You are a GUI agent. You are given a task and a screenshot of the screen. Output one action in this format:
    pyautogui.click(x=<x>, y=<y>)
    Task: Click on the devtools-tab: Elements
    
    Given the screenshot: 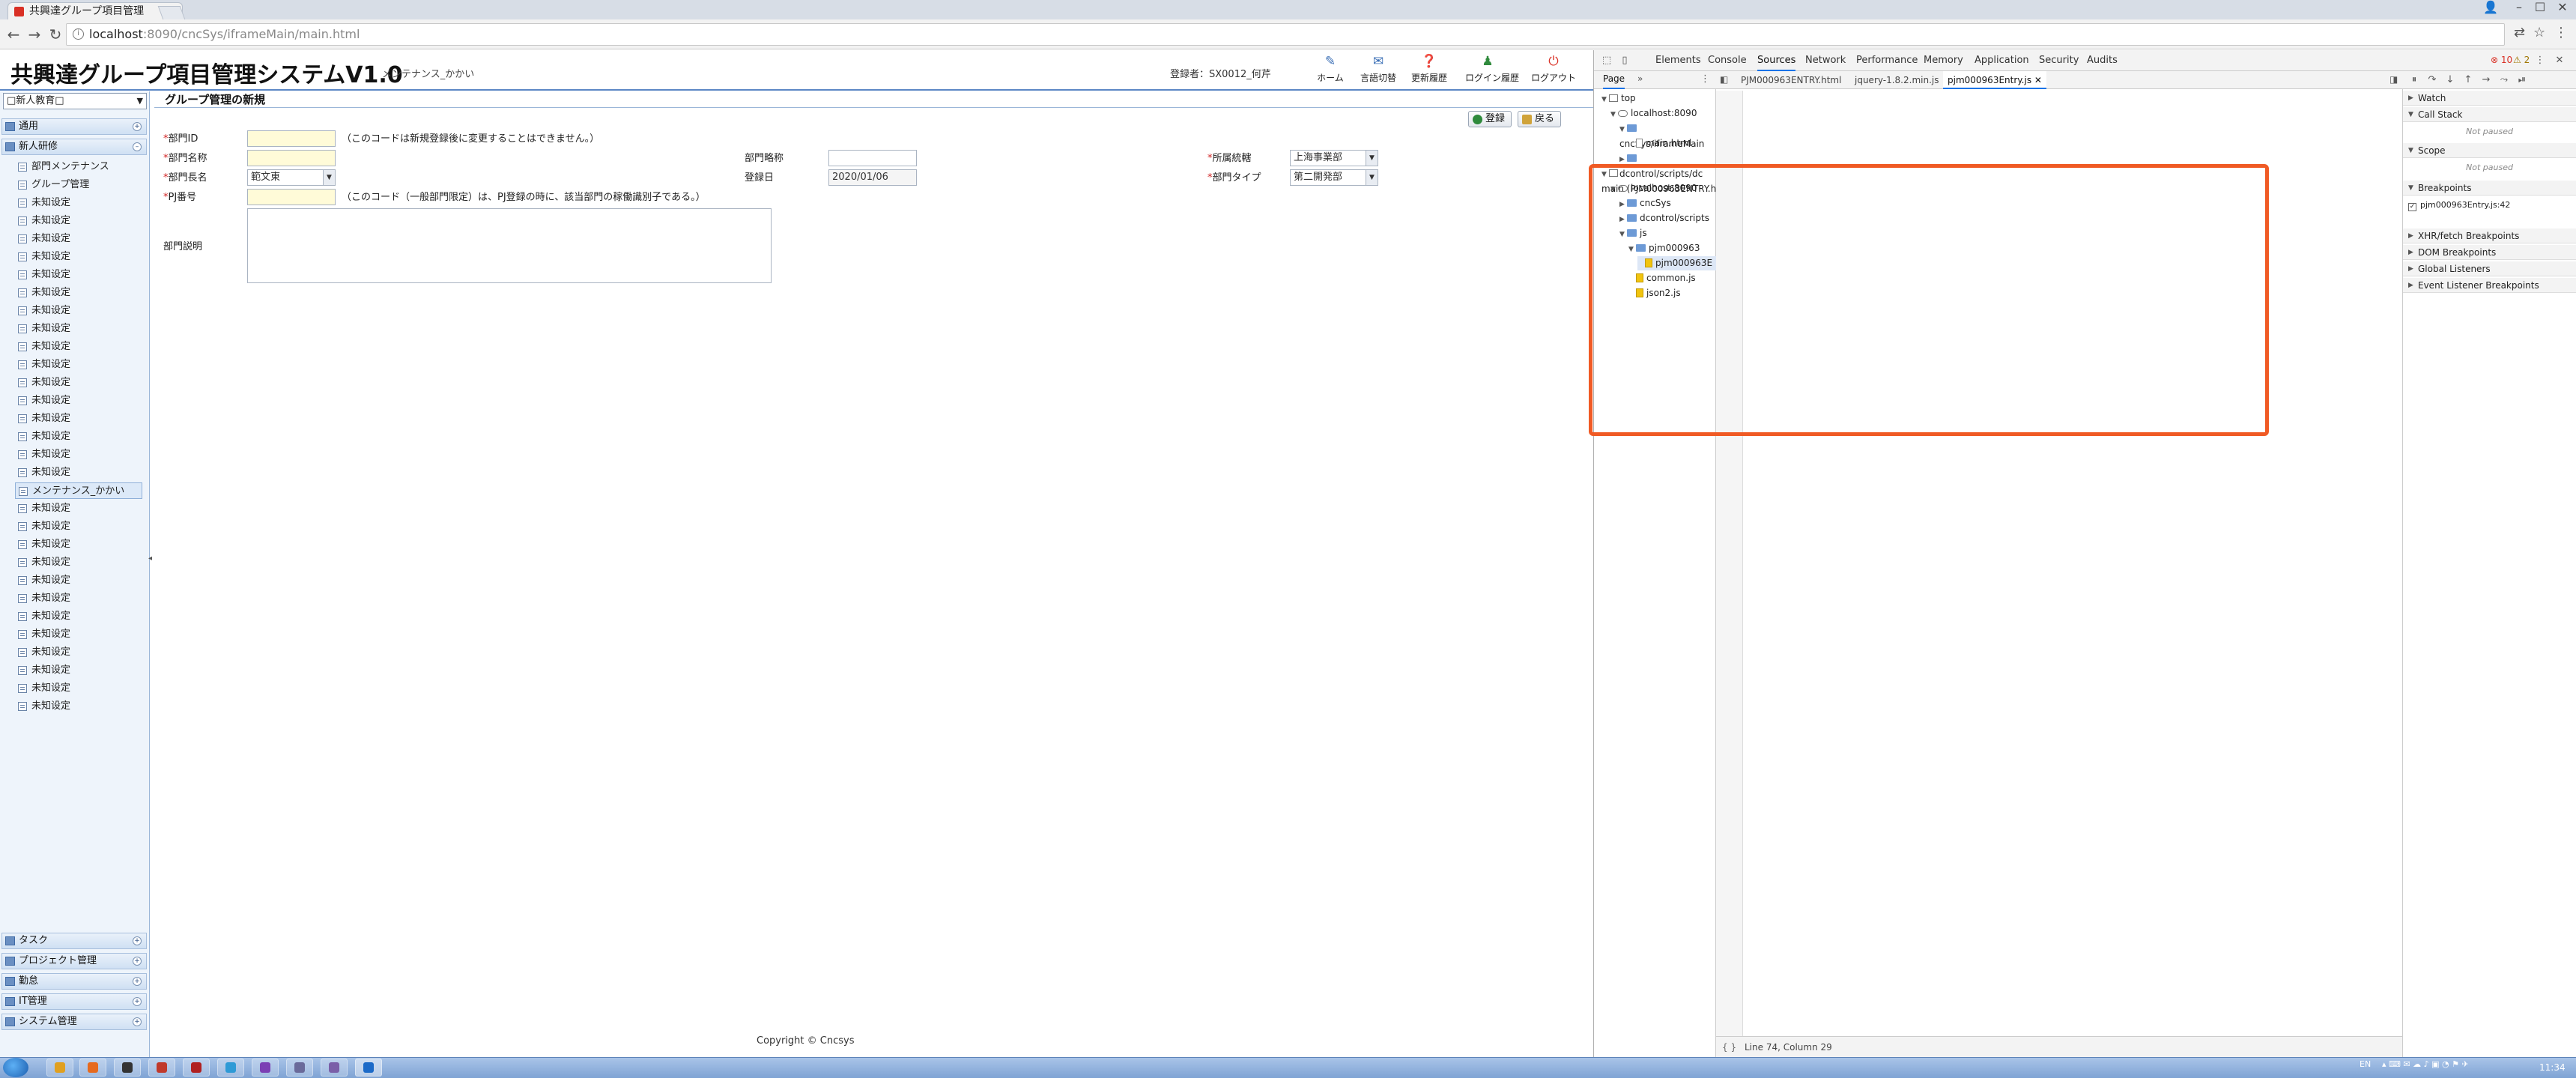 What is the action you would take?
    pyautogui.click(x=1678, y=60)
    